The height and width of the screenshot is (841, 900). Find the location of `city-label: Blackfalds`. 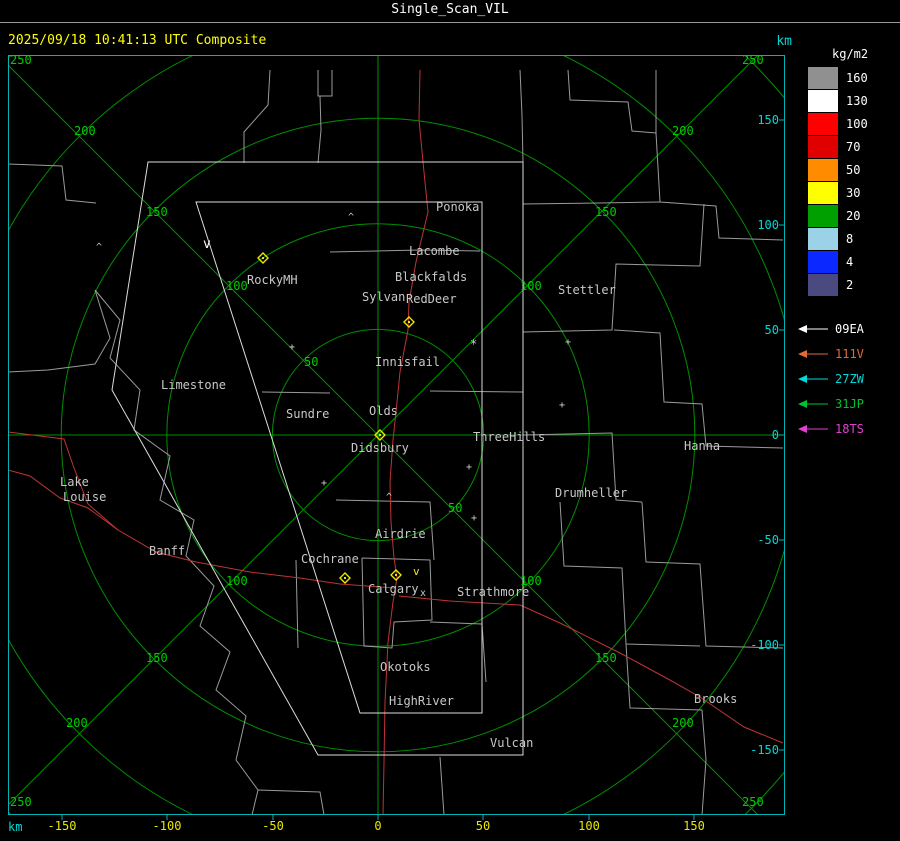

city-label: Blackfalds is located at coordinates (431, 277).